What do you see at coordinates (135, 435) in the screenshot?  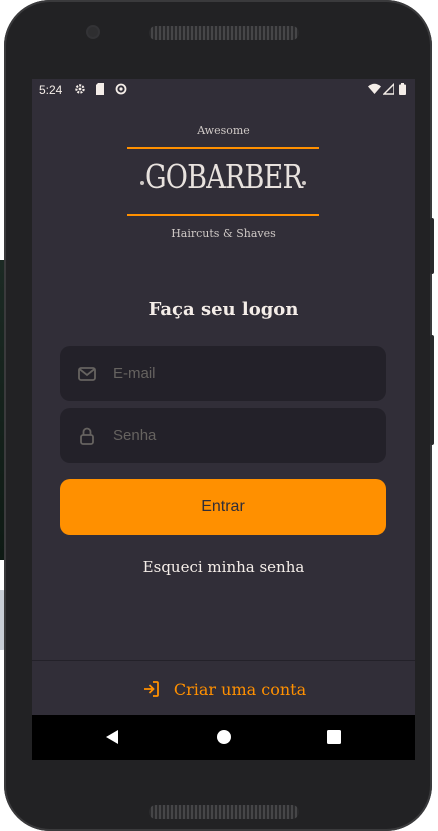 I see `password-placeholder: Senha` at bounding box center [135, 435].